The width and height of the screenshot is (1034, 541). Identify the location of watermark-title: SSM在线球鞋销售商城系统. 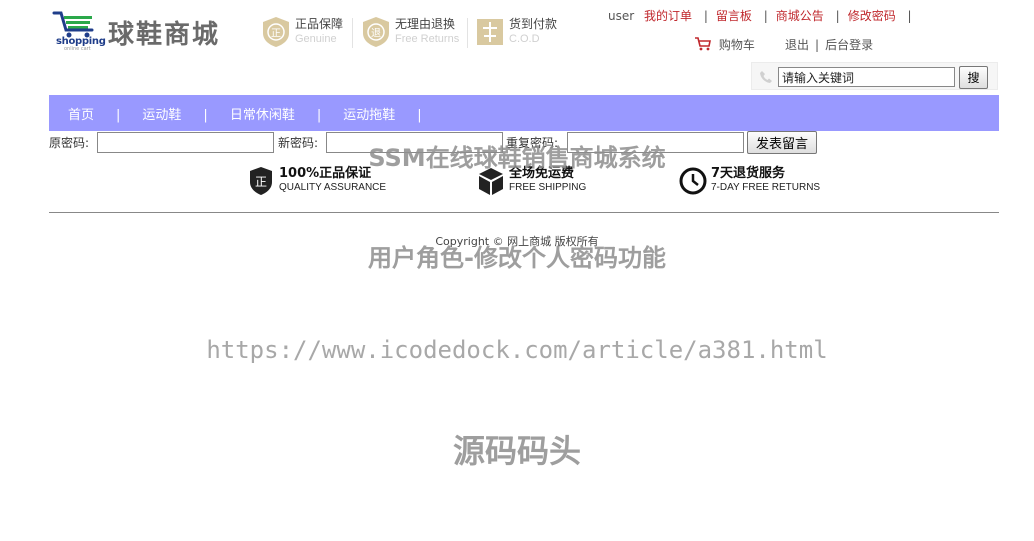
(517, 158).